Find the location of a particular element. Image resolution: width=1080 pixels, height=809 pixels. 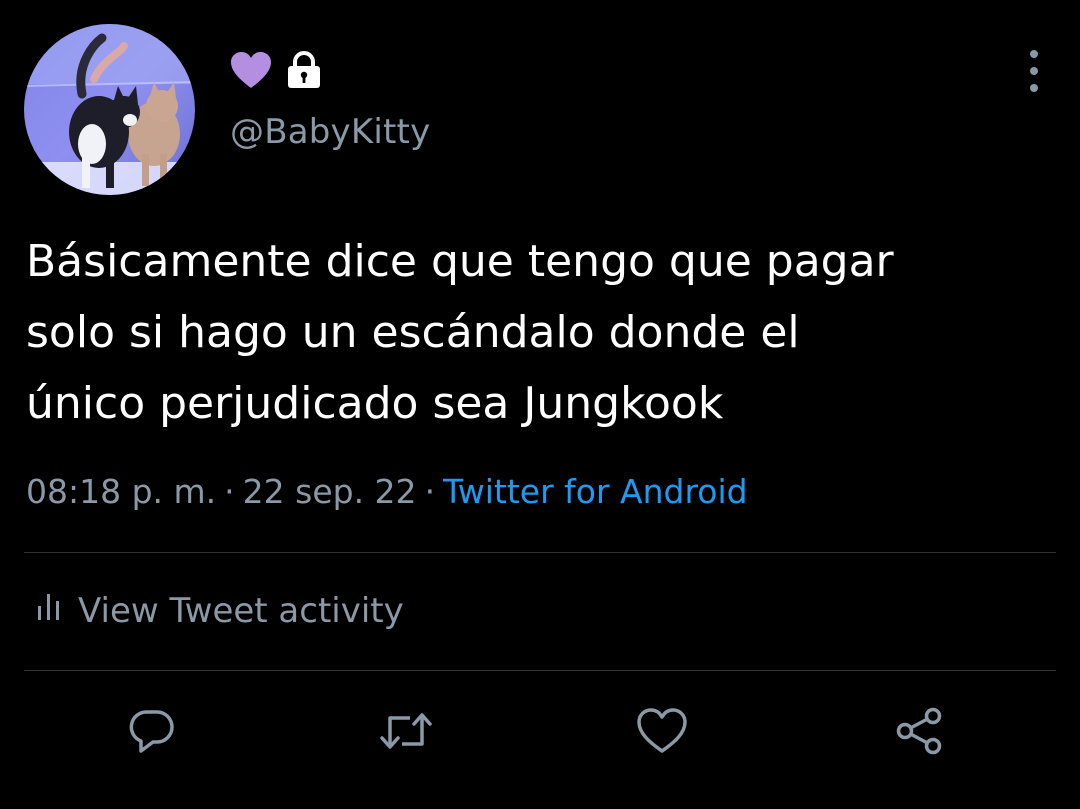

tweet-text-line: único perjudicado sea Jungkook is located at coordinates (375, 403).